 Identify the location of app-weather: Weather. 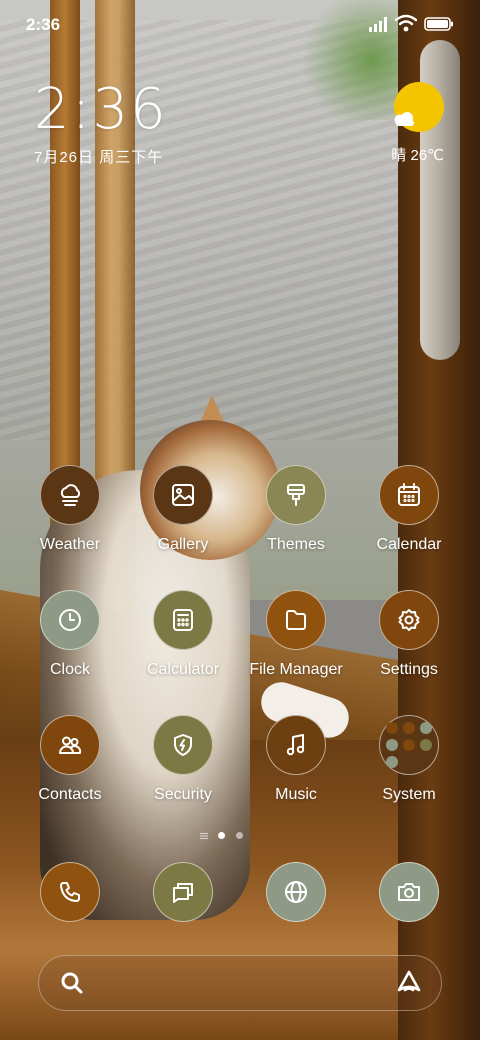
(70, 509).